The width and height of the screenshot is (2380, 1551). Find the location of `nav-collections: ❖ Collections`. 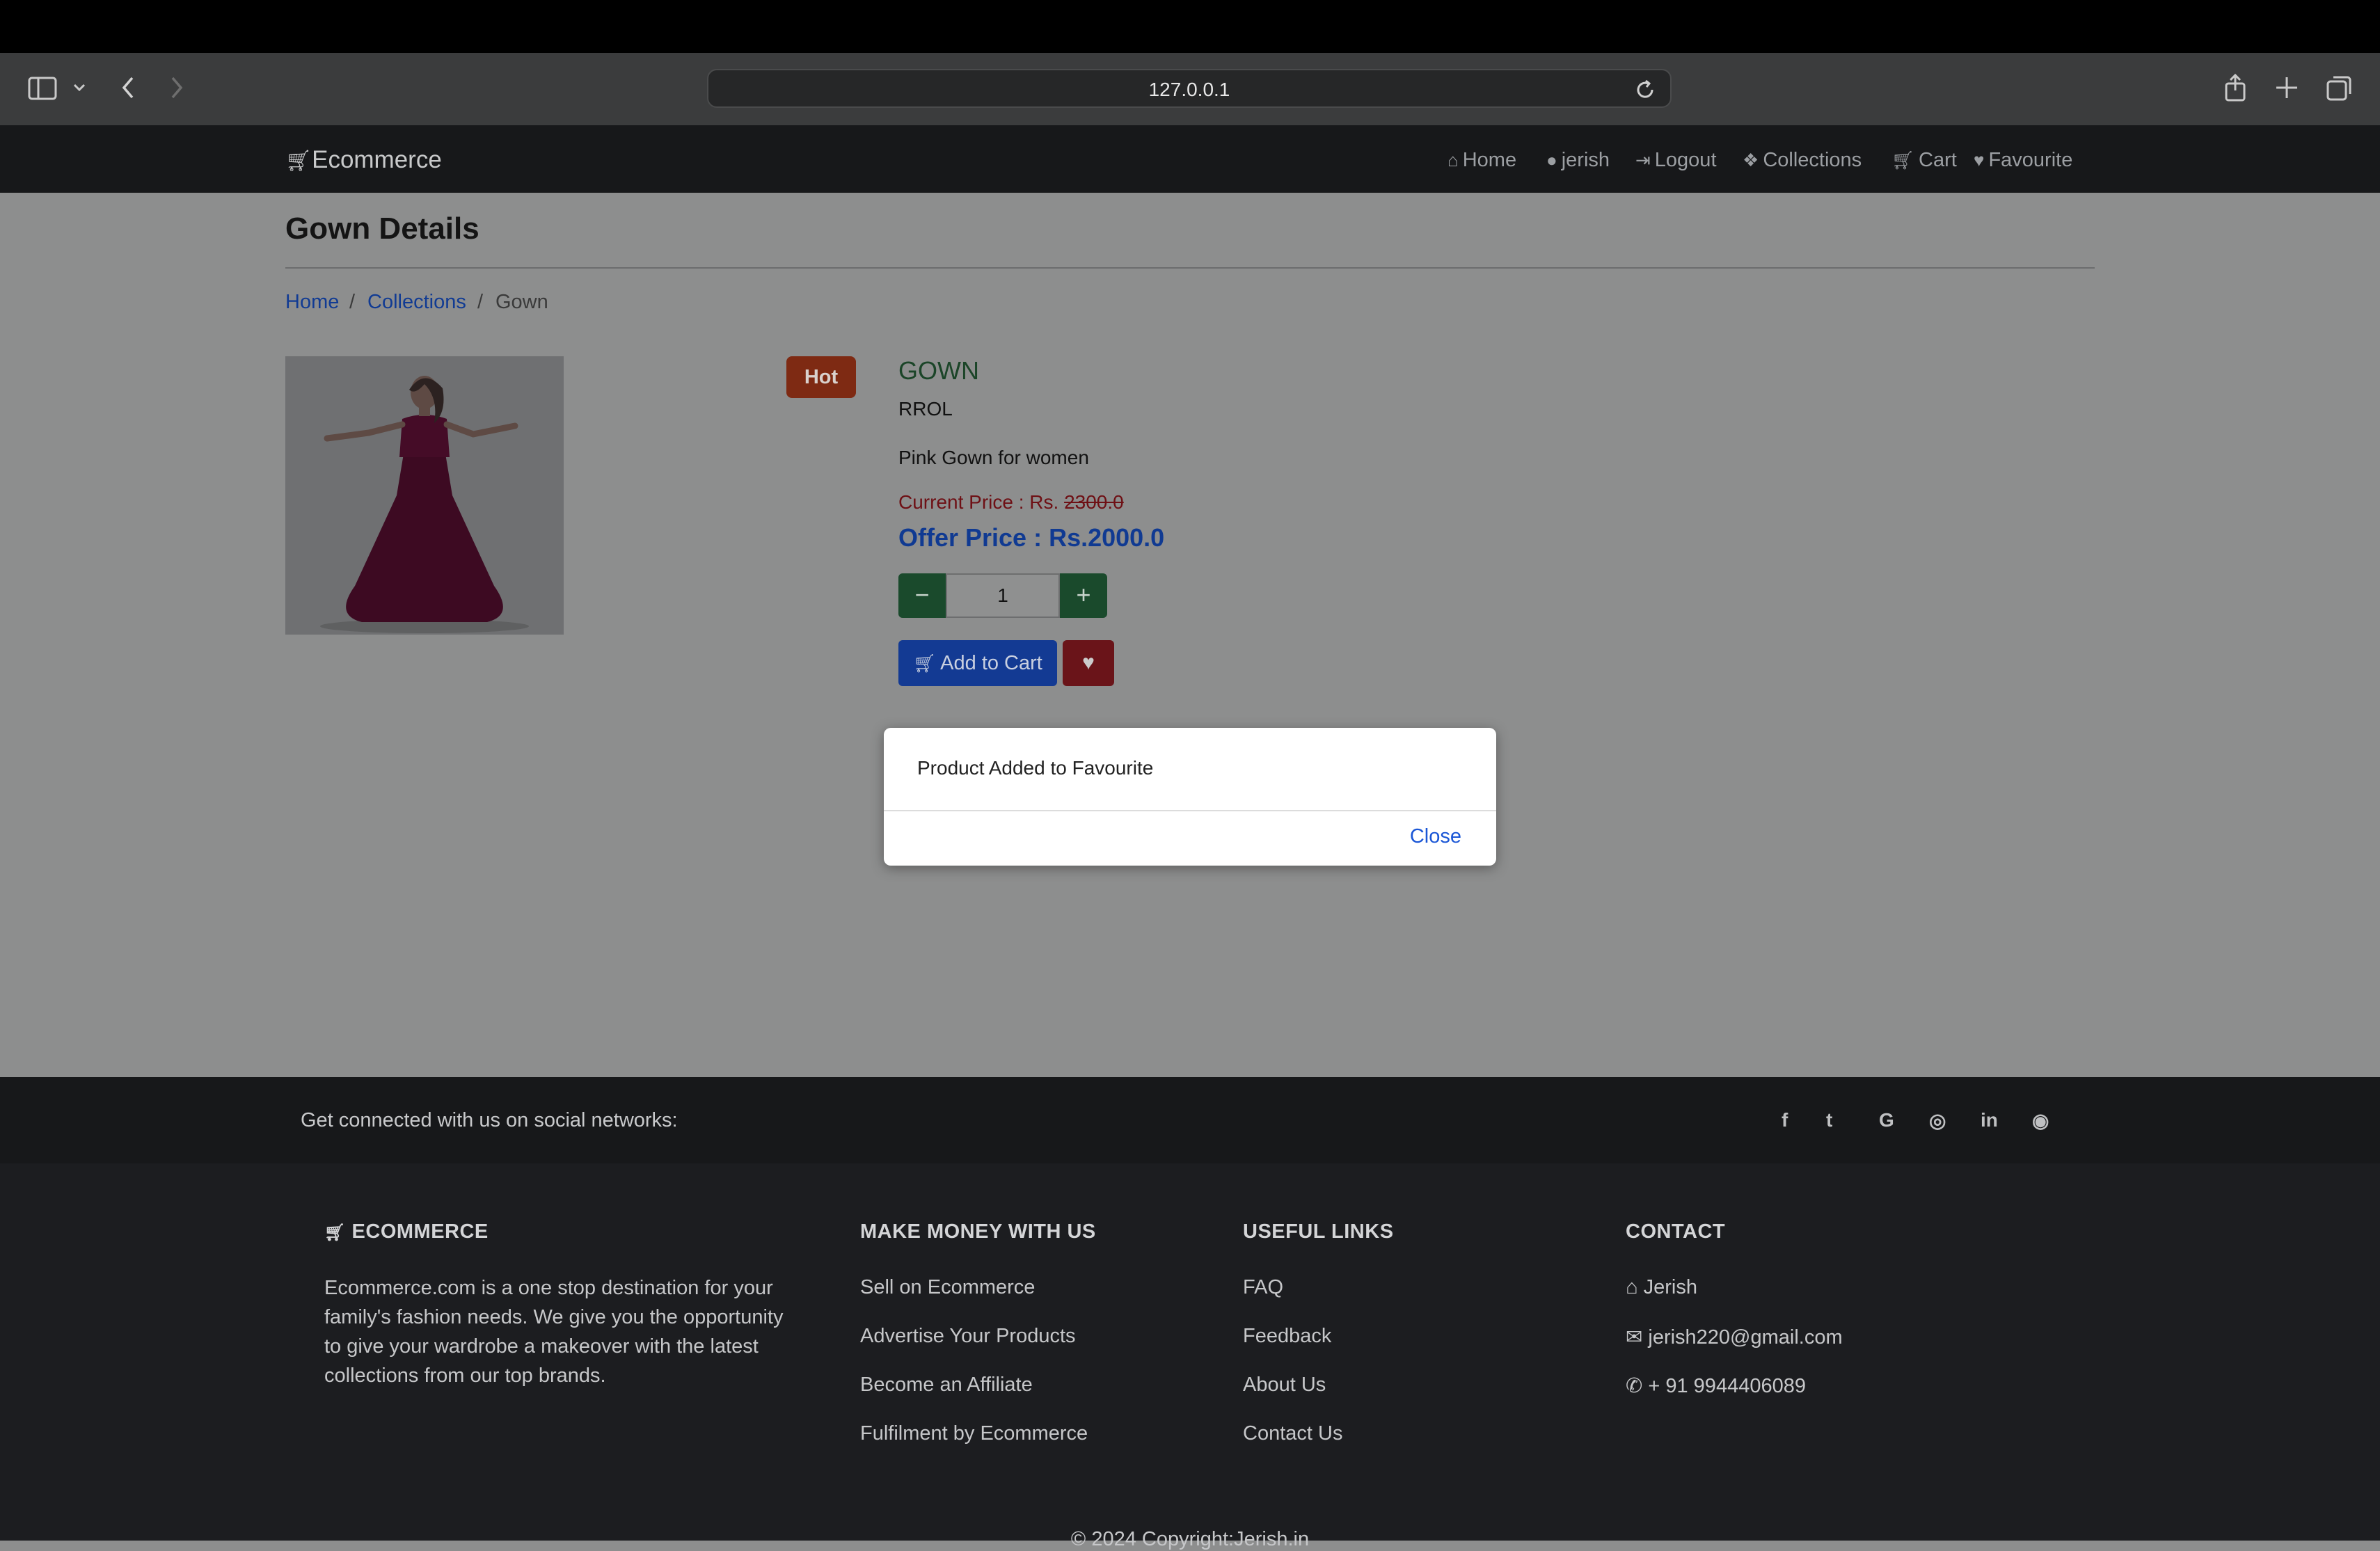

nav-collections: ❖ Collections is located at coordinates (1802, 160).